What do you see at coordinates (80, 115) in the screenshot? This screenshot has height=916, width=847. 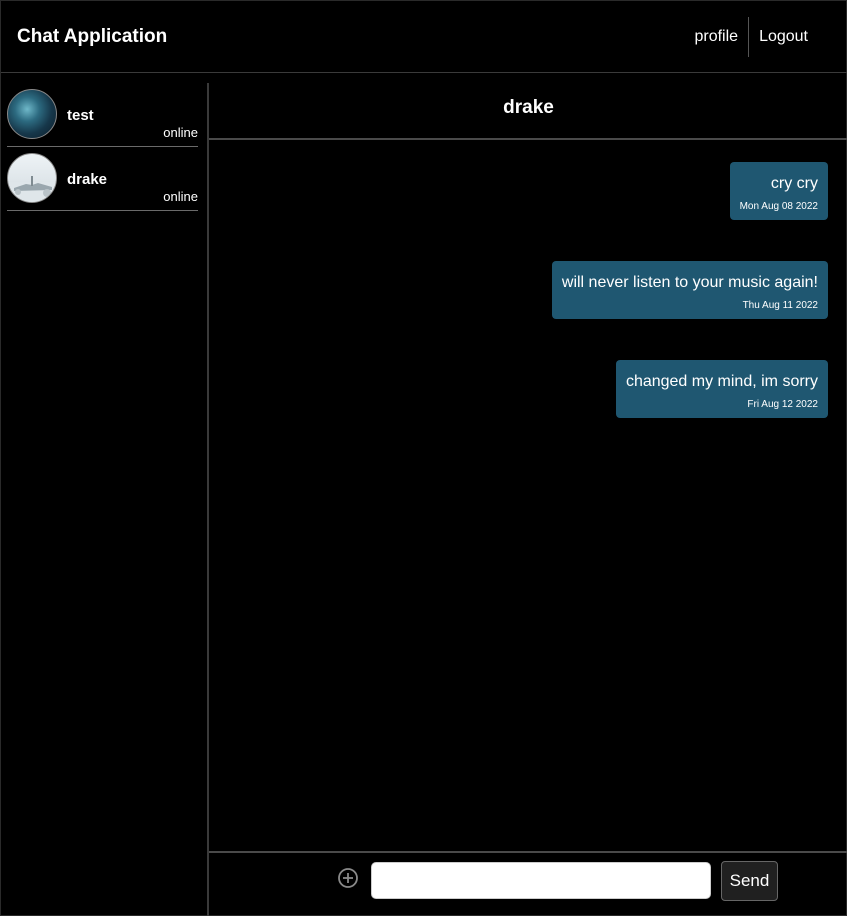 I see `user-name: test` at bounding box center [80, 115].